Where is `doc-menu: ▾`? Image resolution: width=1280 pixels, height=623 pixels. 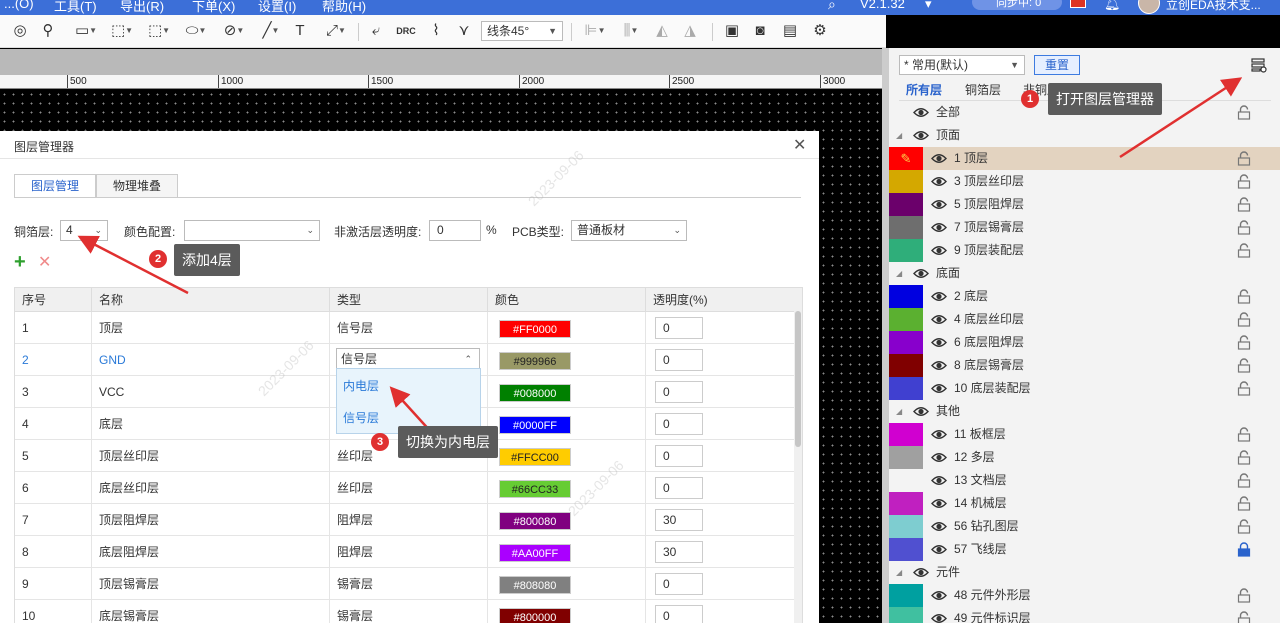 doc-menu: ▾ is located at coordinates (928, 6).